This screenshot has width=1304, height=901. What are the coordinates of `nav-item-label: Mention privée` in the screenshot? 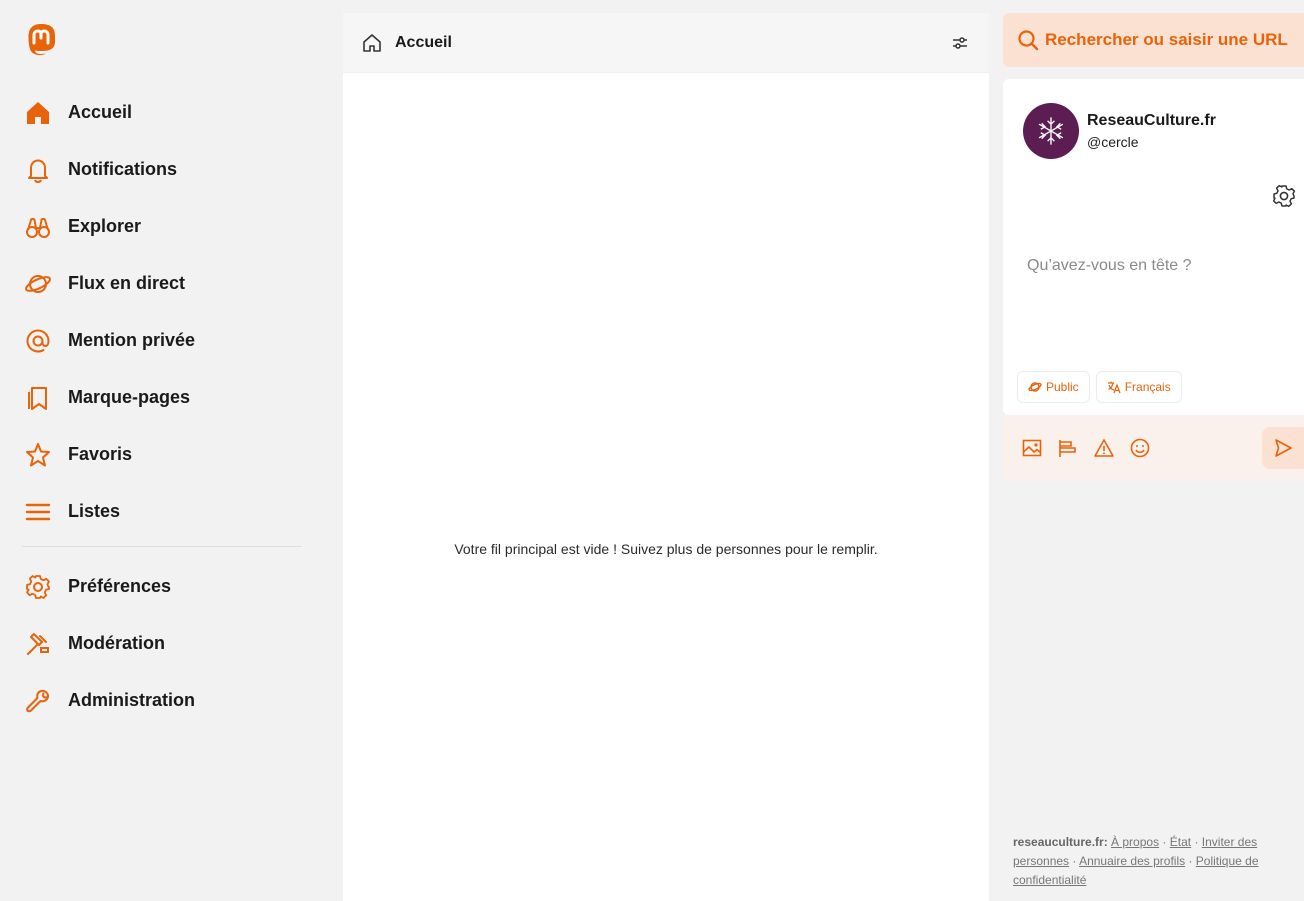 It's located at (132, 340).